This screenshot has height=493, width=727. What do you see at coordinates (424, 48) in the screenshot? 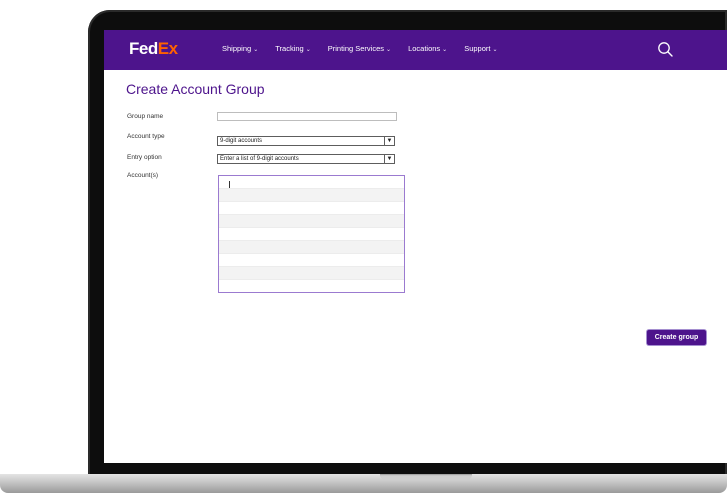
I see `nav-locations-label: Locations` at bounding box center [424, 48].